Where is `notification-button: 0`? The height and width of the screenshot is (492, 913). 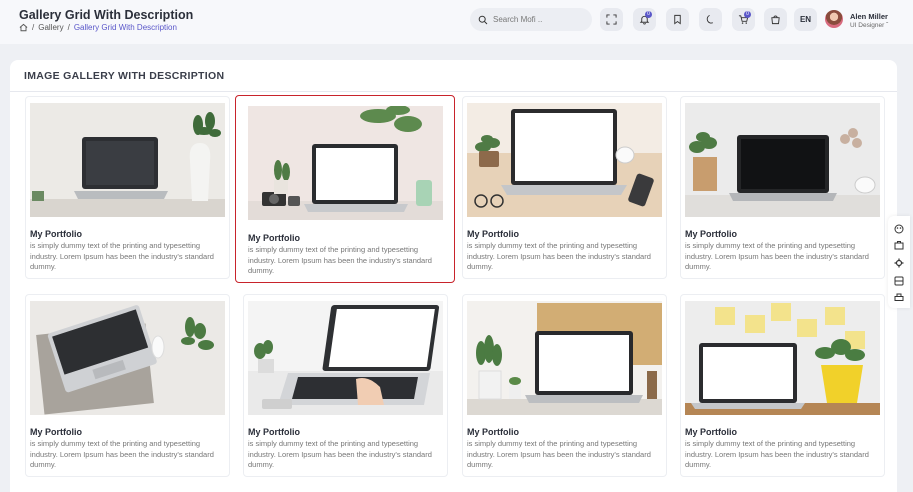
notification-button: 0 is located at coordinates (644, 19).